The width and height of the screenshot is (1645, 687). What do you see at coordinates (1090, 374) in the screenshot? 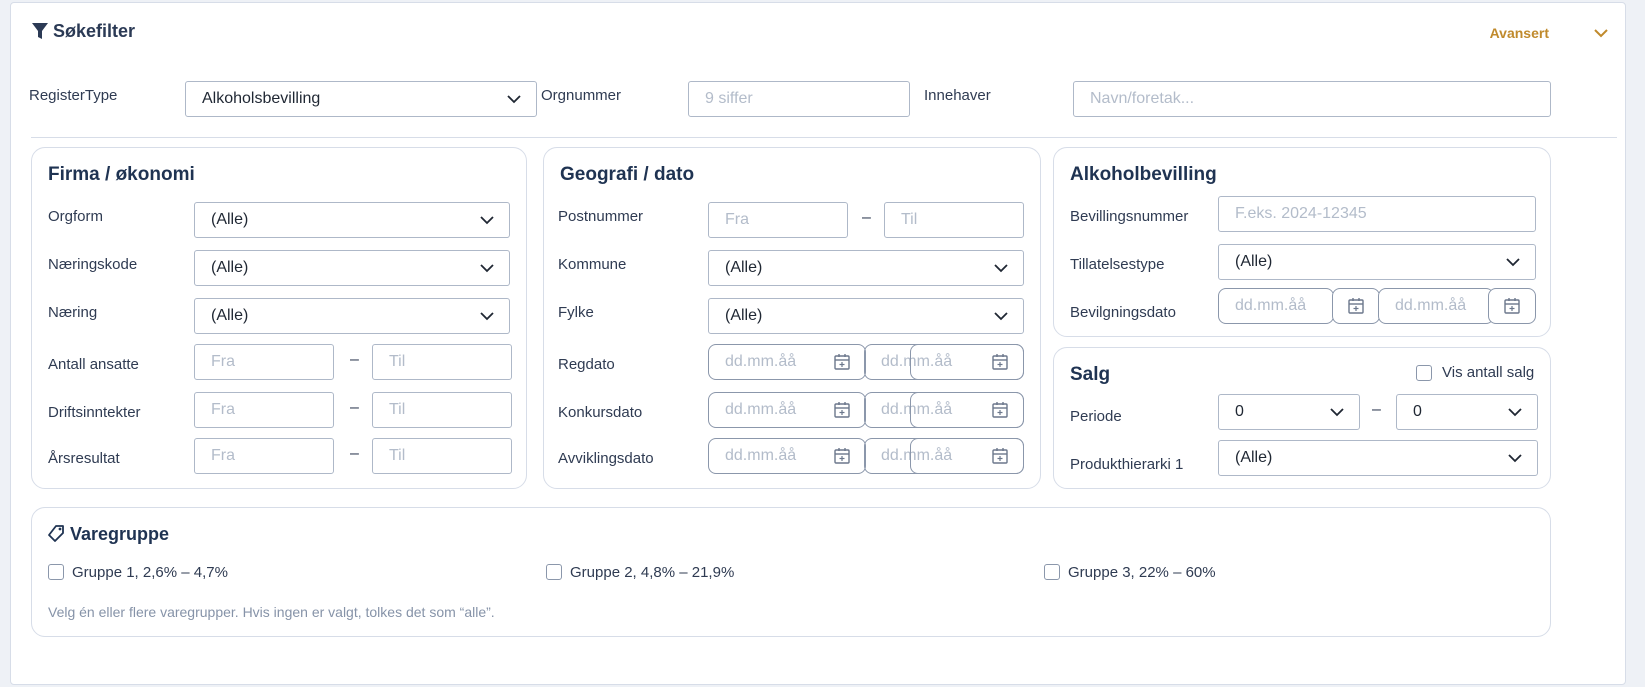
I see `salg-title: Salg` at bounding box center [1090, 374].